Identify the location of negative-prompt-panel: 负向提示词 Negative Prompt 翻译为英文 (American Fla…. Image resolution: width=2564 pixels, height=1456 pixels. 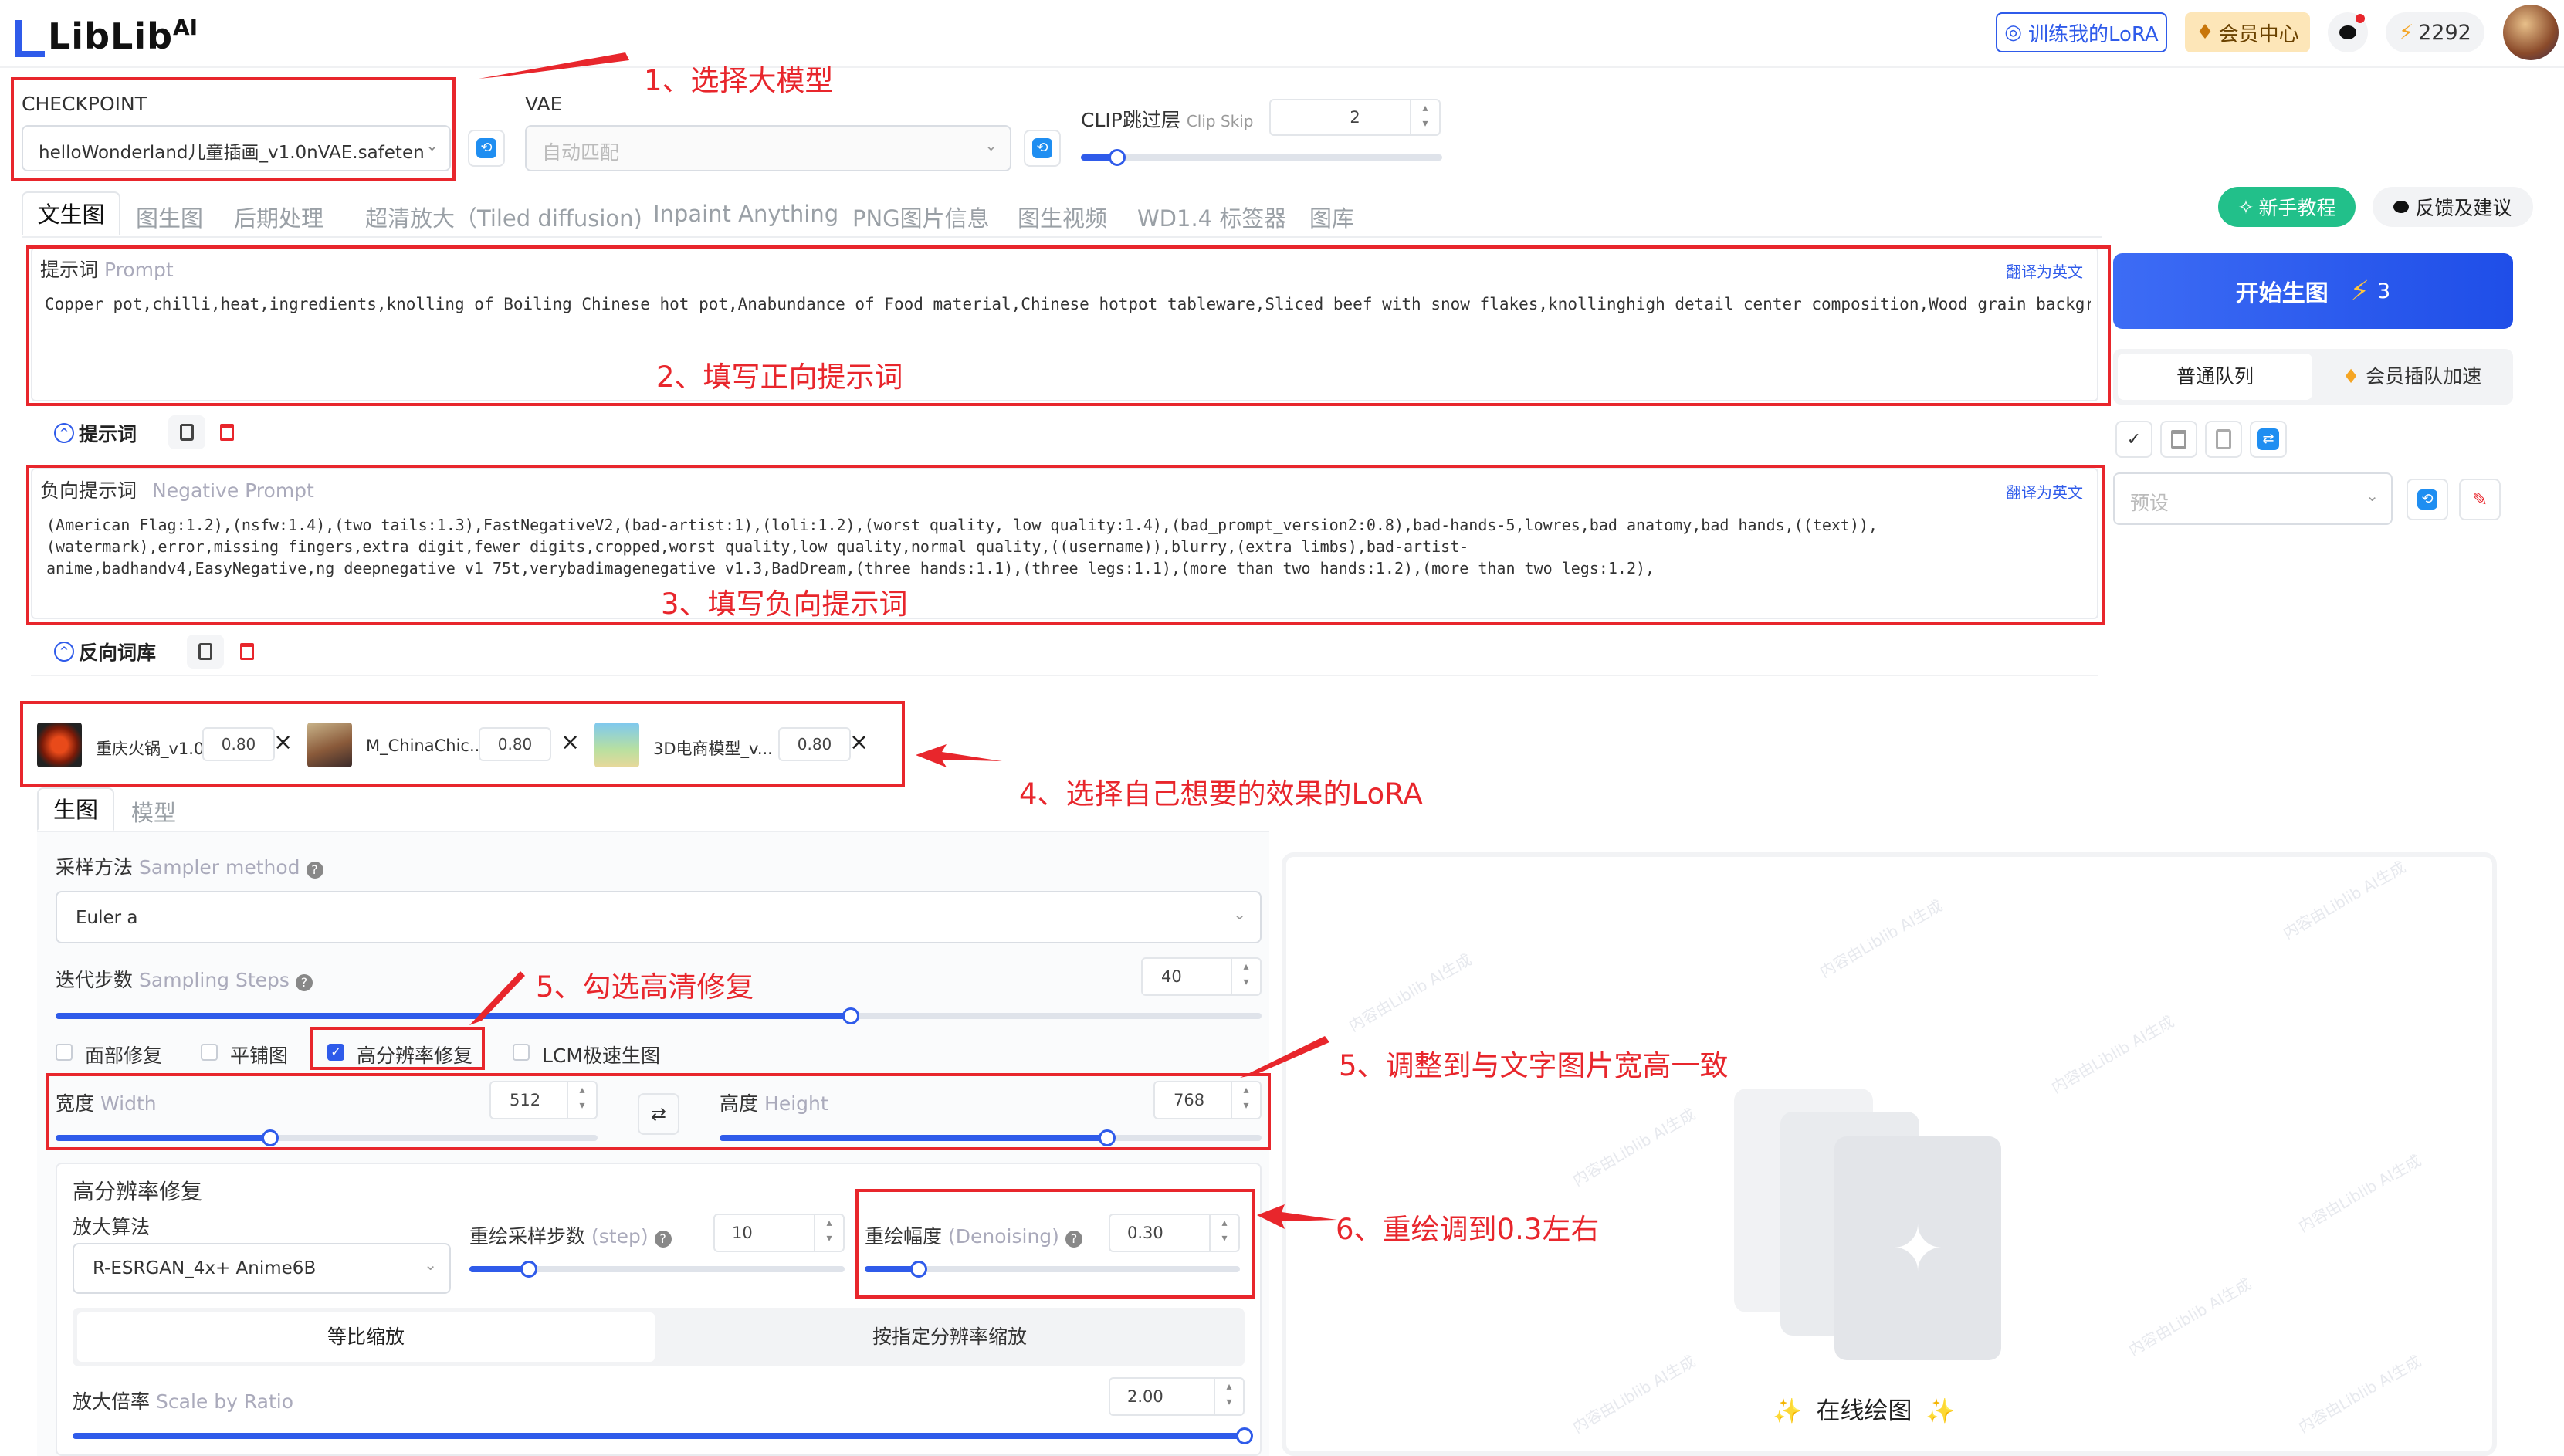
(1065, 543).